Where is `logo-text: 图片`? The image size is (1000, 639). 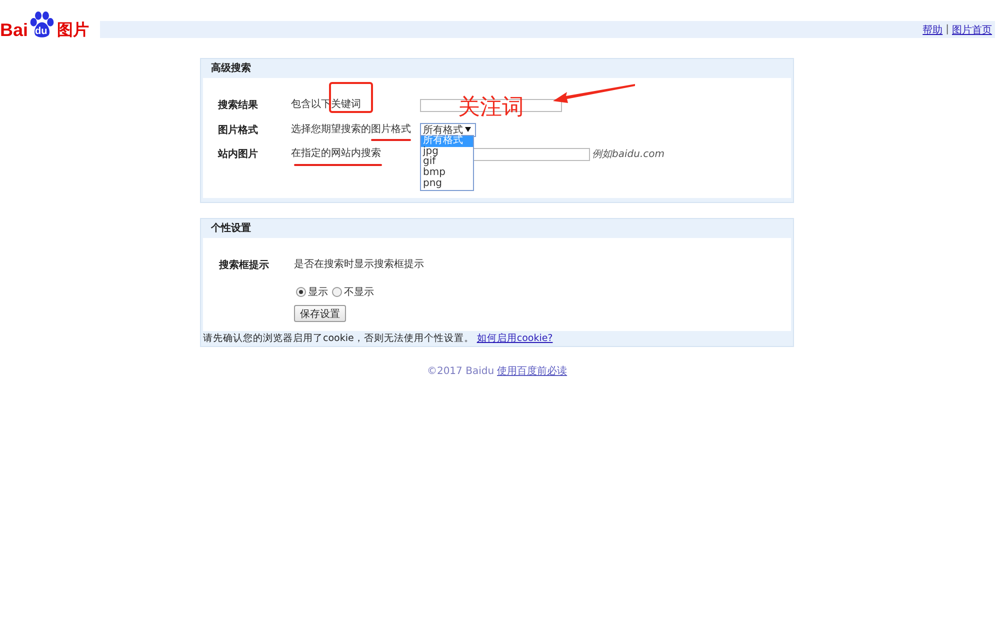 logo-text: 图片 is located at coordinates (73, 30).